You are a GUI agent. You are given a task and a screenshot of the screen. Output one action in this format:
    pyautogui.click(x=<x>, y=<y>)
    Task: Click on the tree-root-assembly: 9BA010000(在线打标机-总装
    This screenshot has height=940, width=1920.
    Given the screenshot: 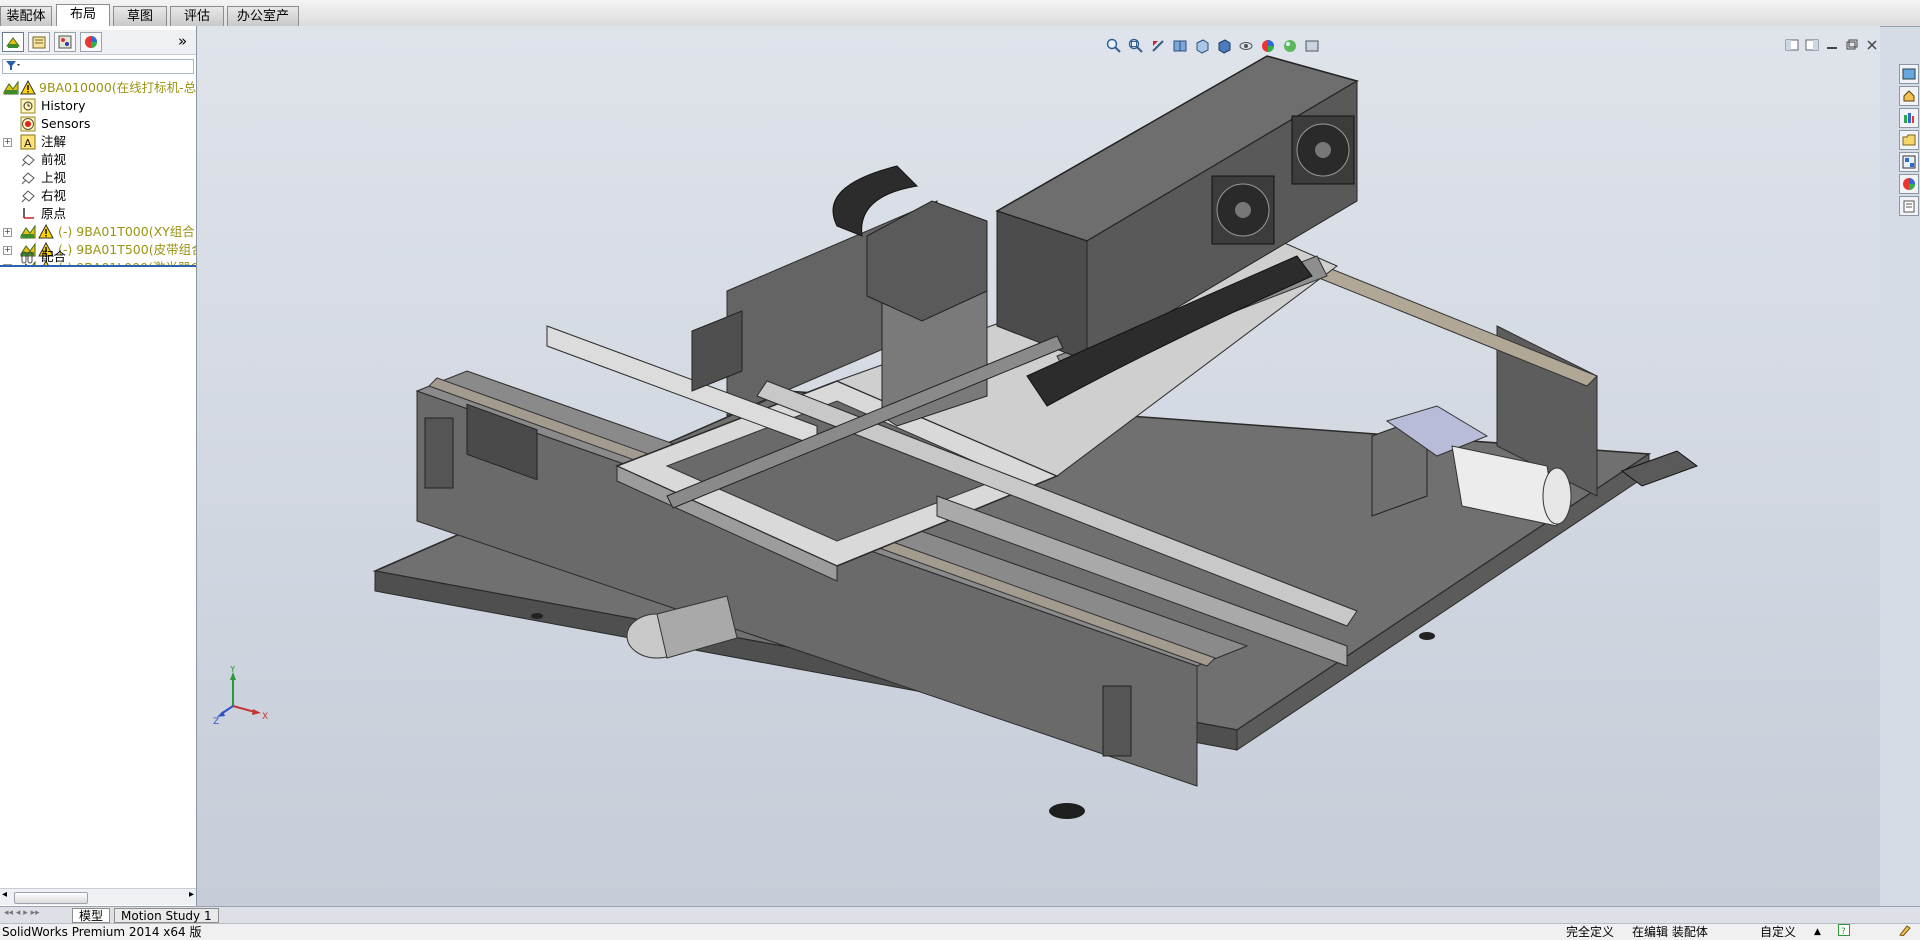 What is the action you would take?
    pyautogui.click(x=98, y=88)
    